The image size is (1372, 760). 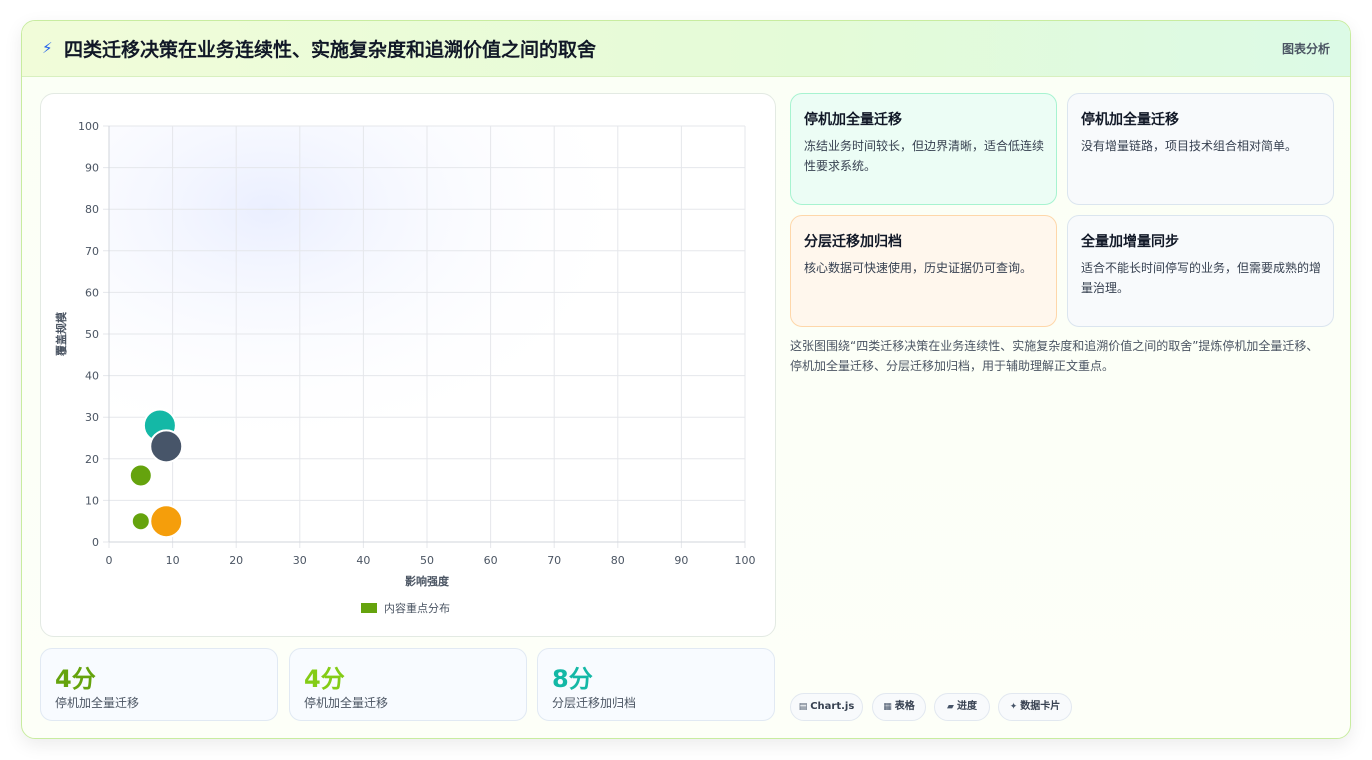 I want to click on chip-progress: ▰ 进度, so click(x=962, y=707).